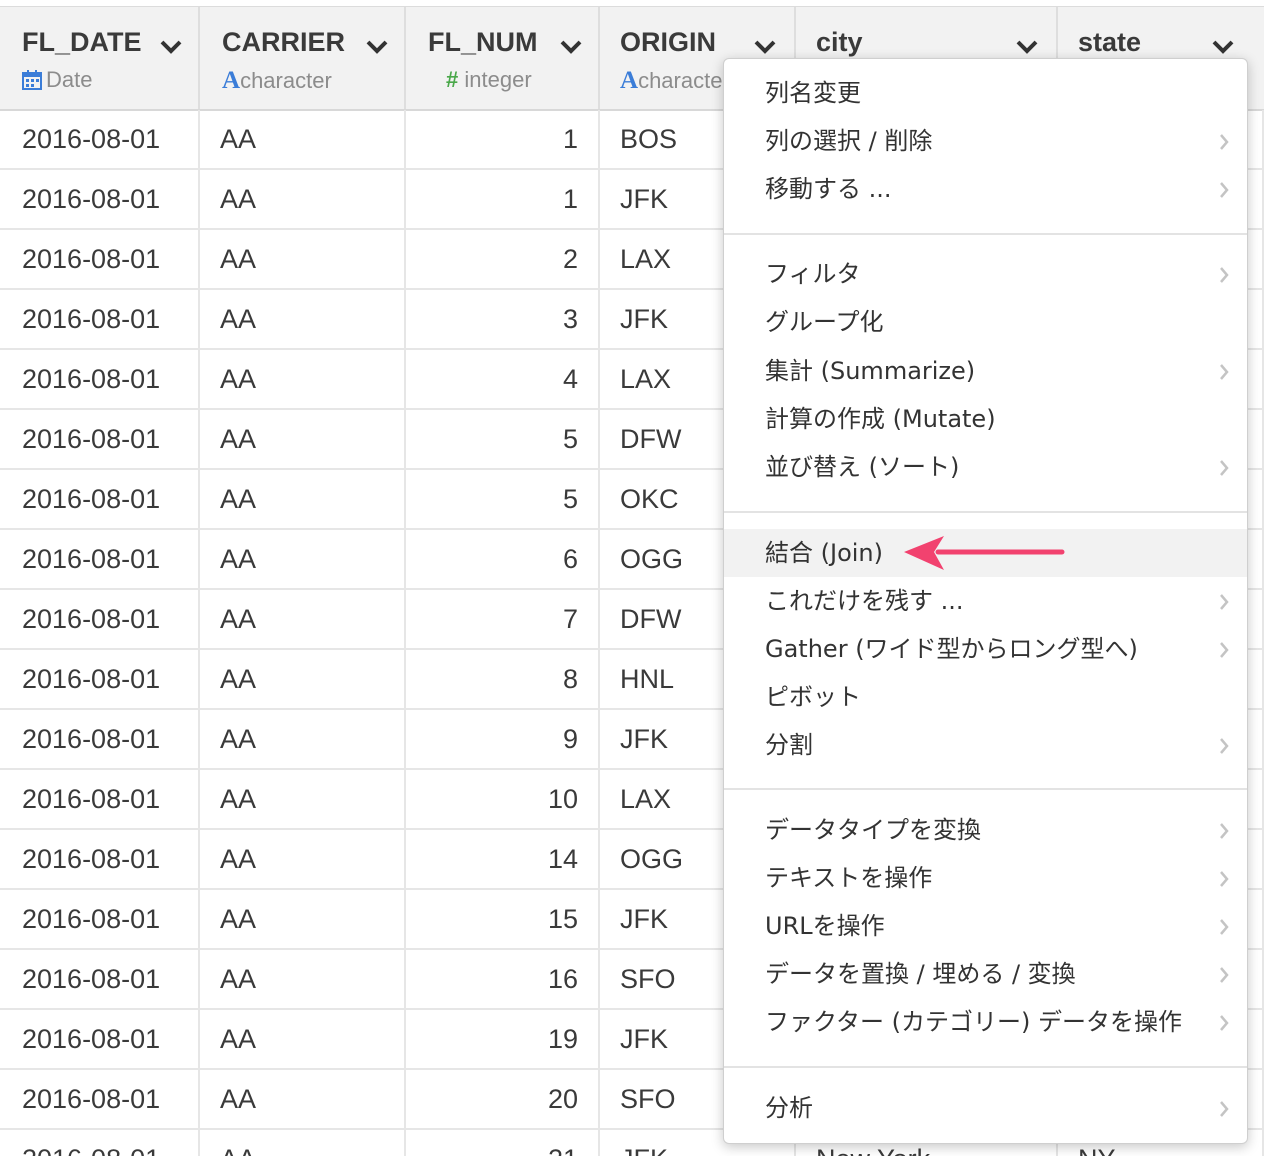 This screenshot has height=1156, width=1264. I want to click on cell-fl-num: 3, so click(503, 320).